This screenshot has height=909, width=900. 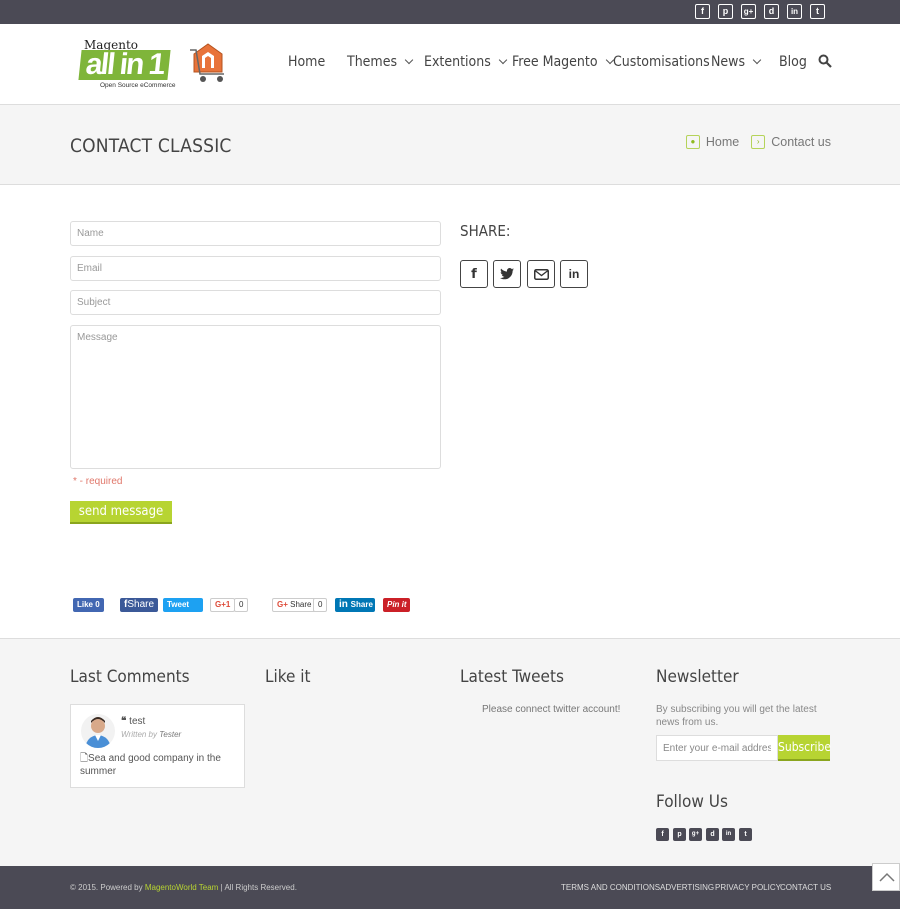 I want to click on facebook-like-button: Like 0, so click(x=88, y=605).